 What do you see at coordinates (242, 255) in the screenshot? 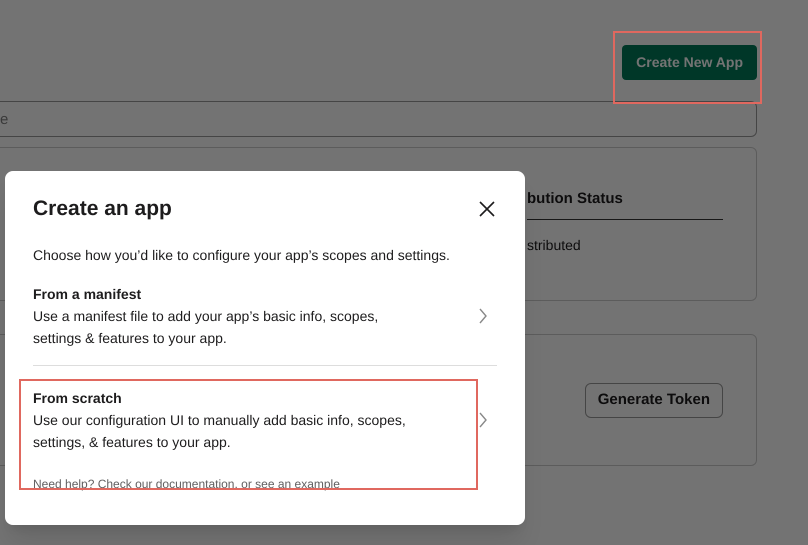
I see `dialog-description: Choose how you’d like to configure your app’s scopes and settings.` at bounding box center [242, 255].